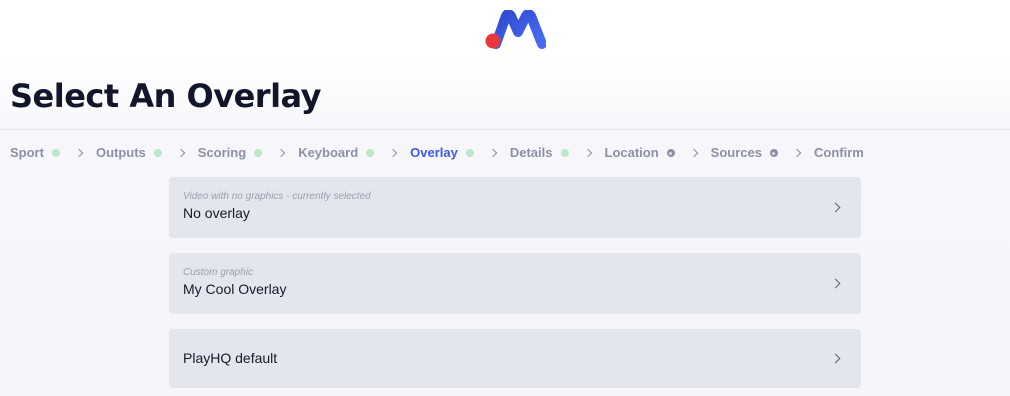 The width and height of the screenshot is (1010, 396). I want to click on option-title: My Cool Overlay, so click(235, 289).